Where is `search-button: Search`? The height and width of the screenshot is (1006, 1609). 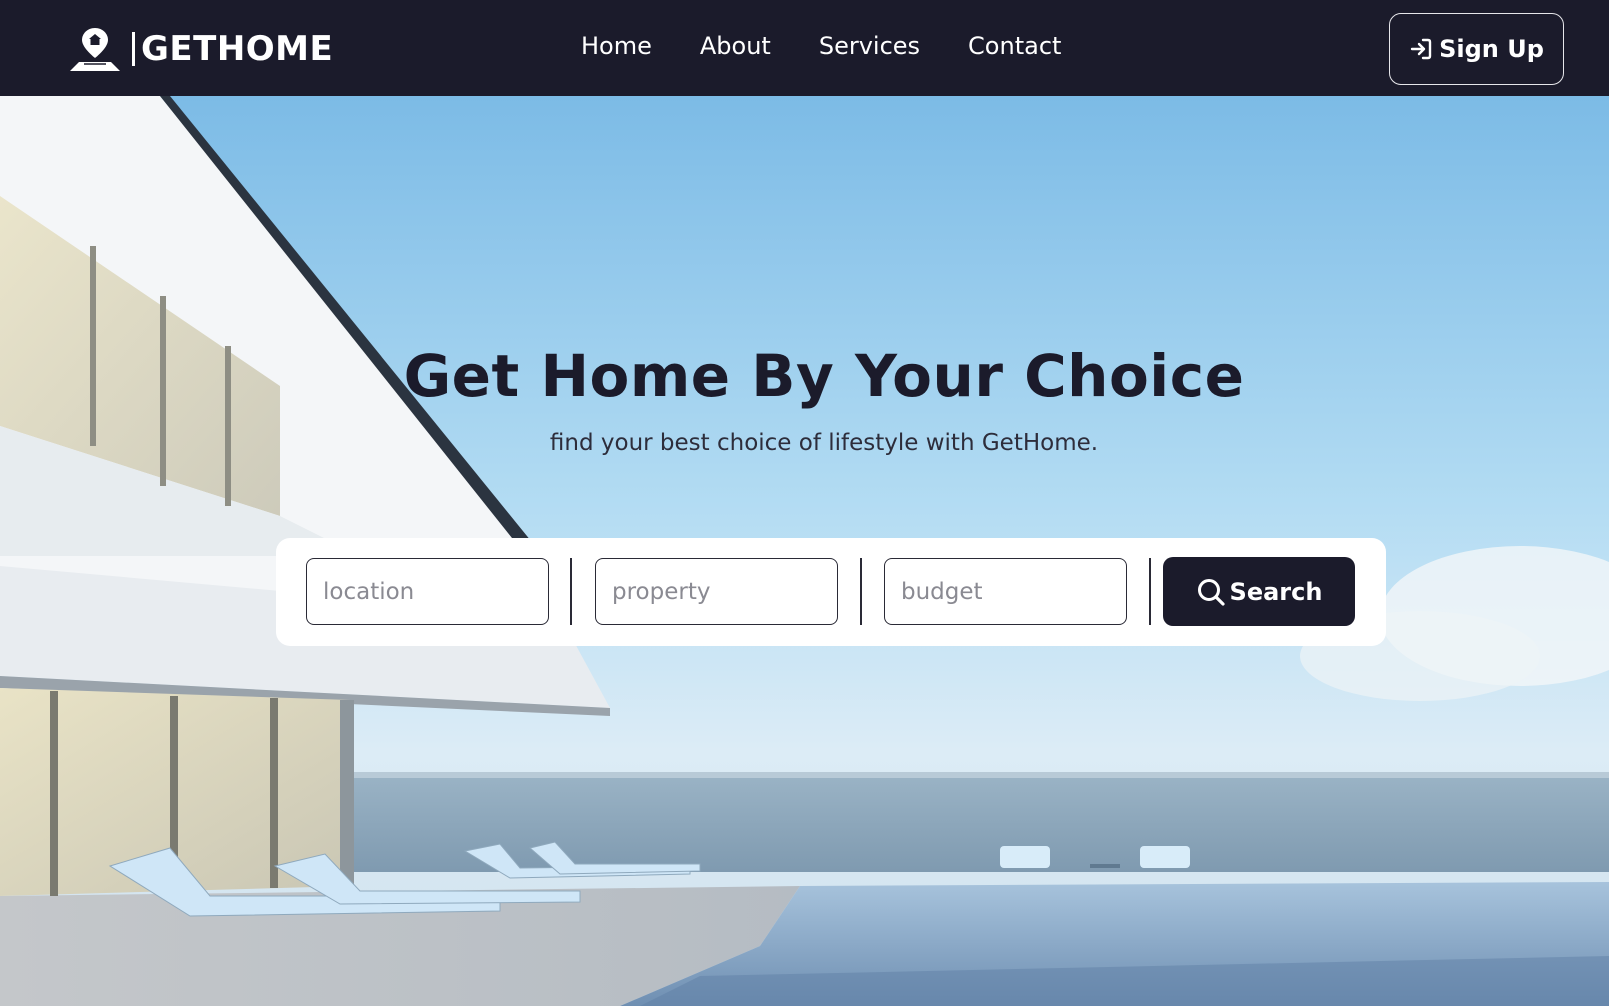 search-button: Search is located at coordinates (1259, 591).